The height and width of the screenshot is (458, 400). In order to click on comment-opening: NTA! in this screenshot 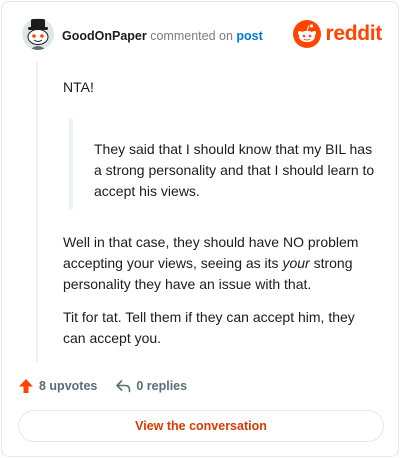, I will do `click(78, 87)`.